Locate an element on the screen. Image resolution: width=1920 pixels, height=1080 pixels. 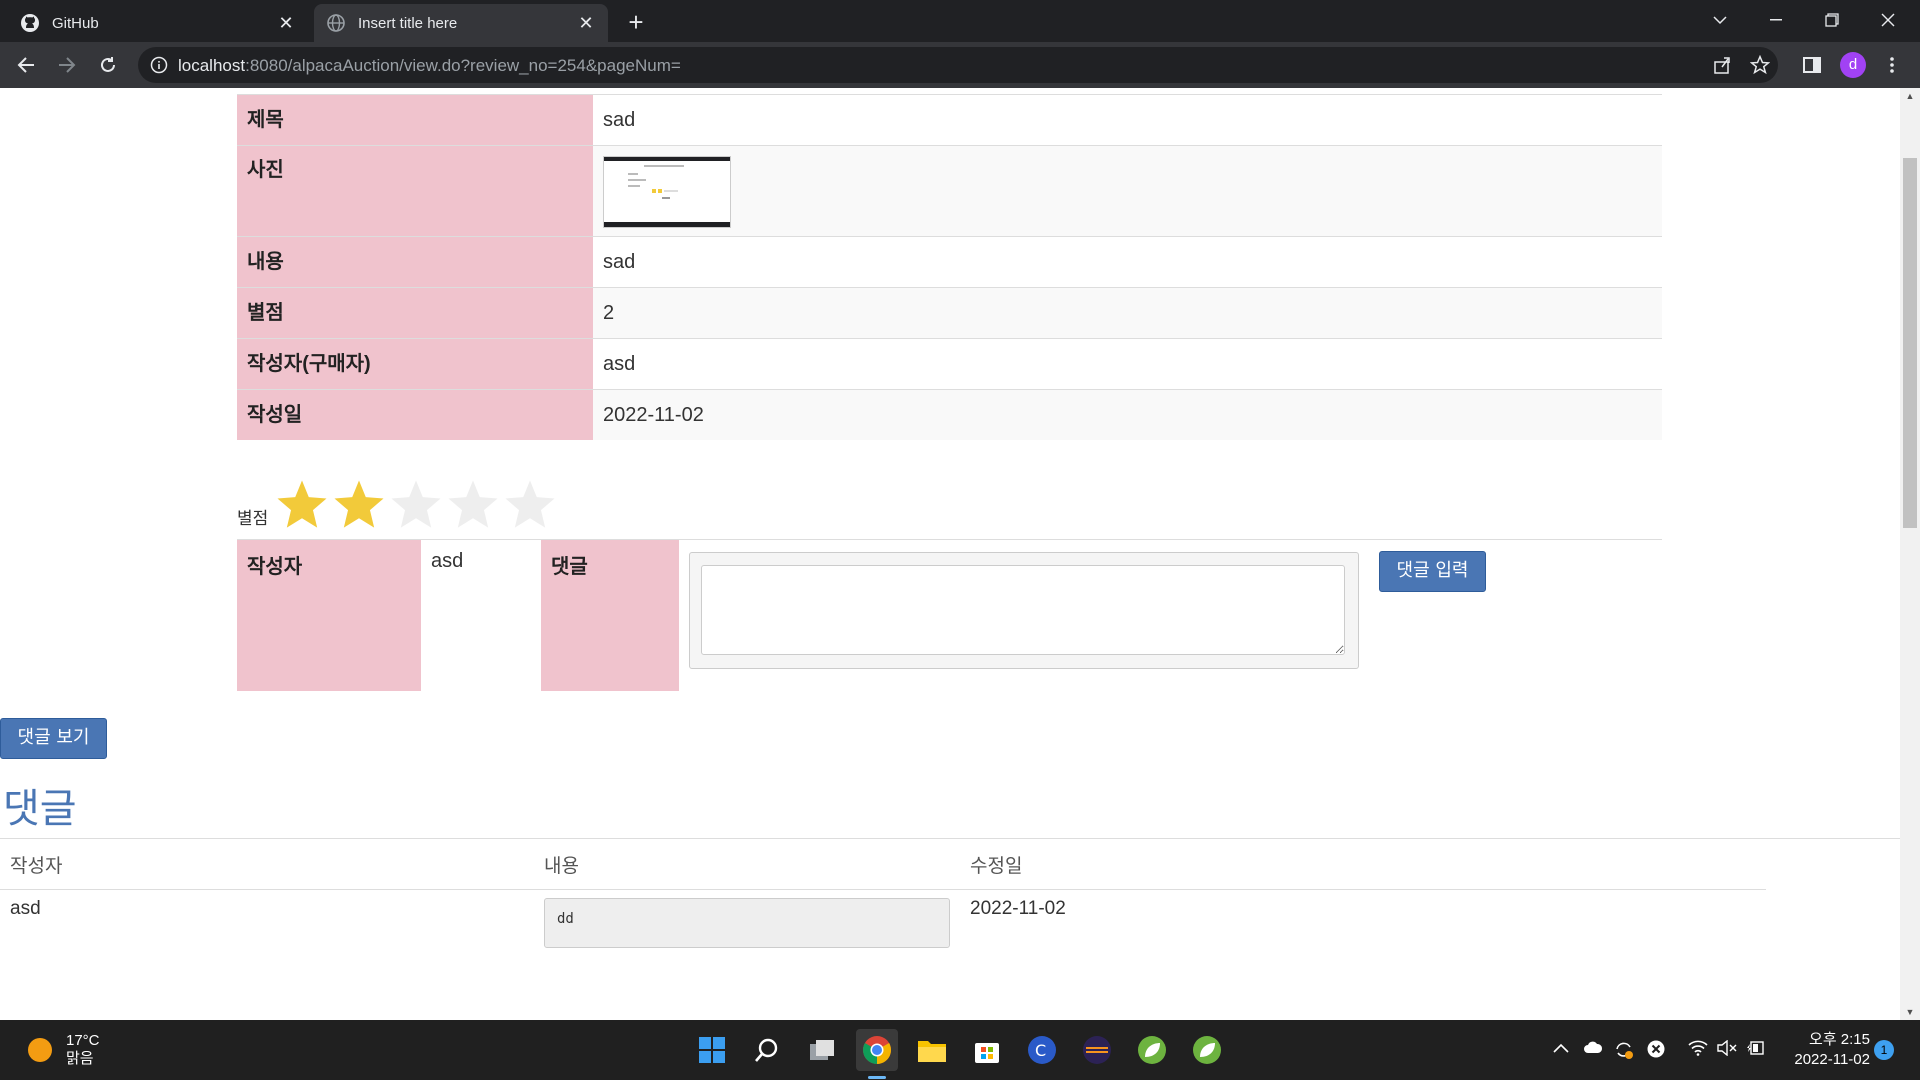
row-label: 작성자(구매자) is located at coordinates (415, 364).